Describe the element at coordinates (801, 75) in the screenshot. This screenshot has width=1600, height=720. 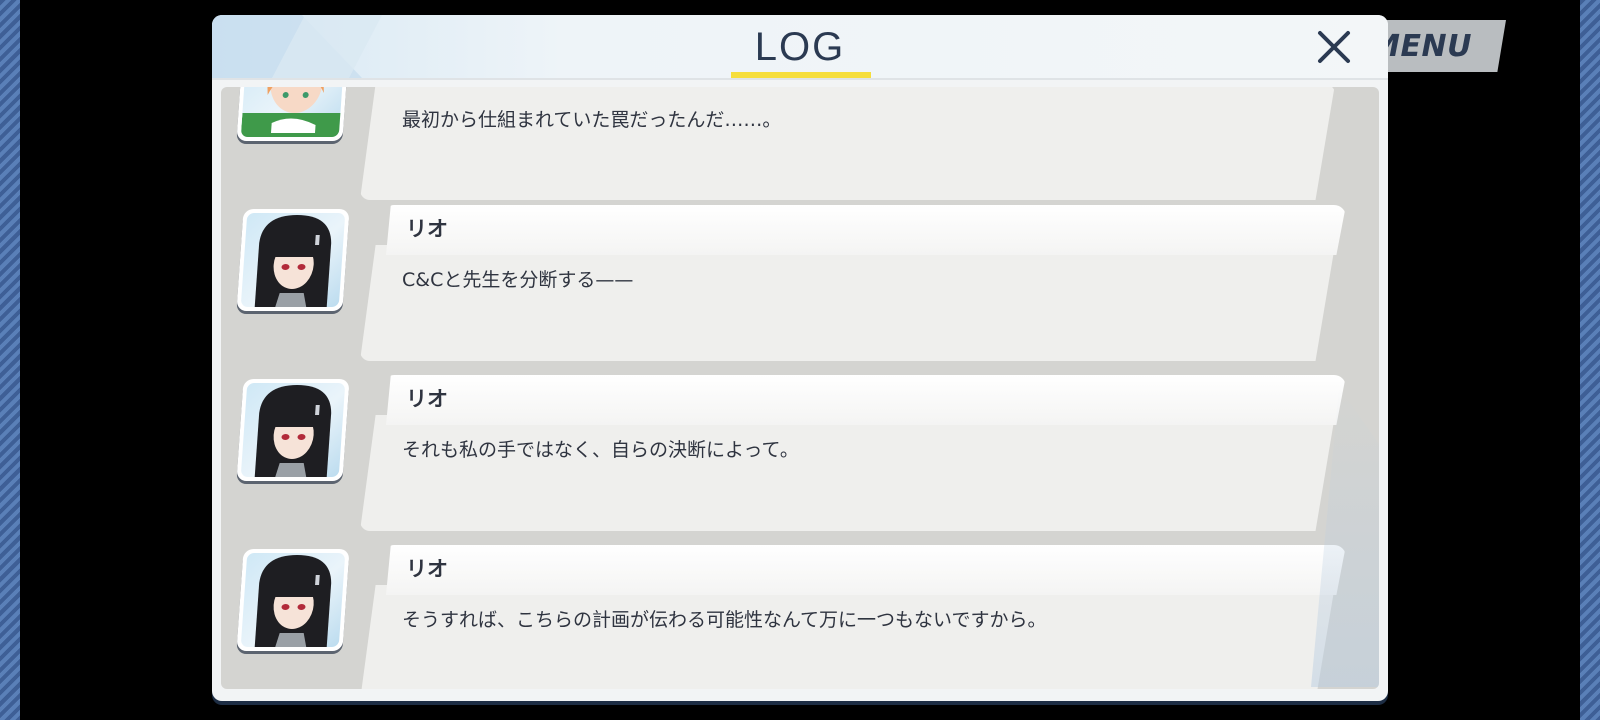
I see `title-underline` at that location.